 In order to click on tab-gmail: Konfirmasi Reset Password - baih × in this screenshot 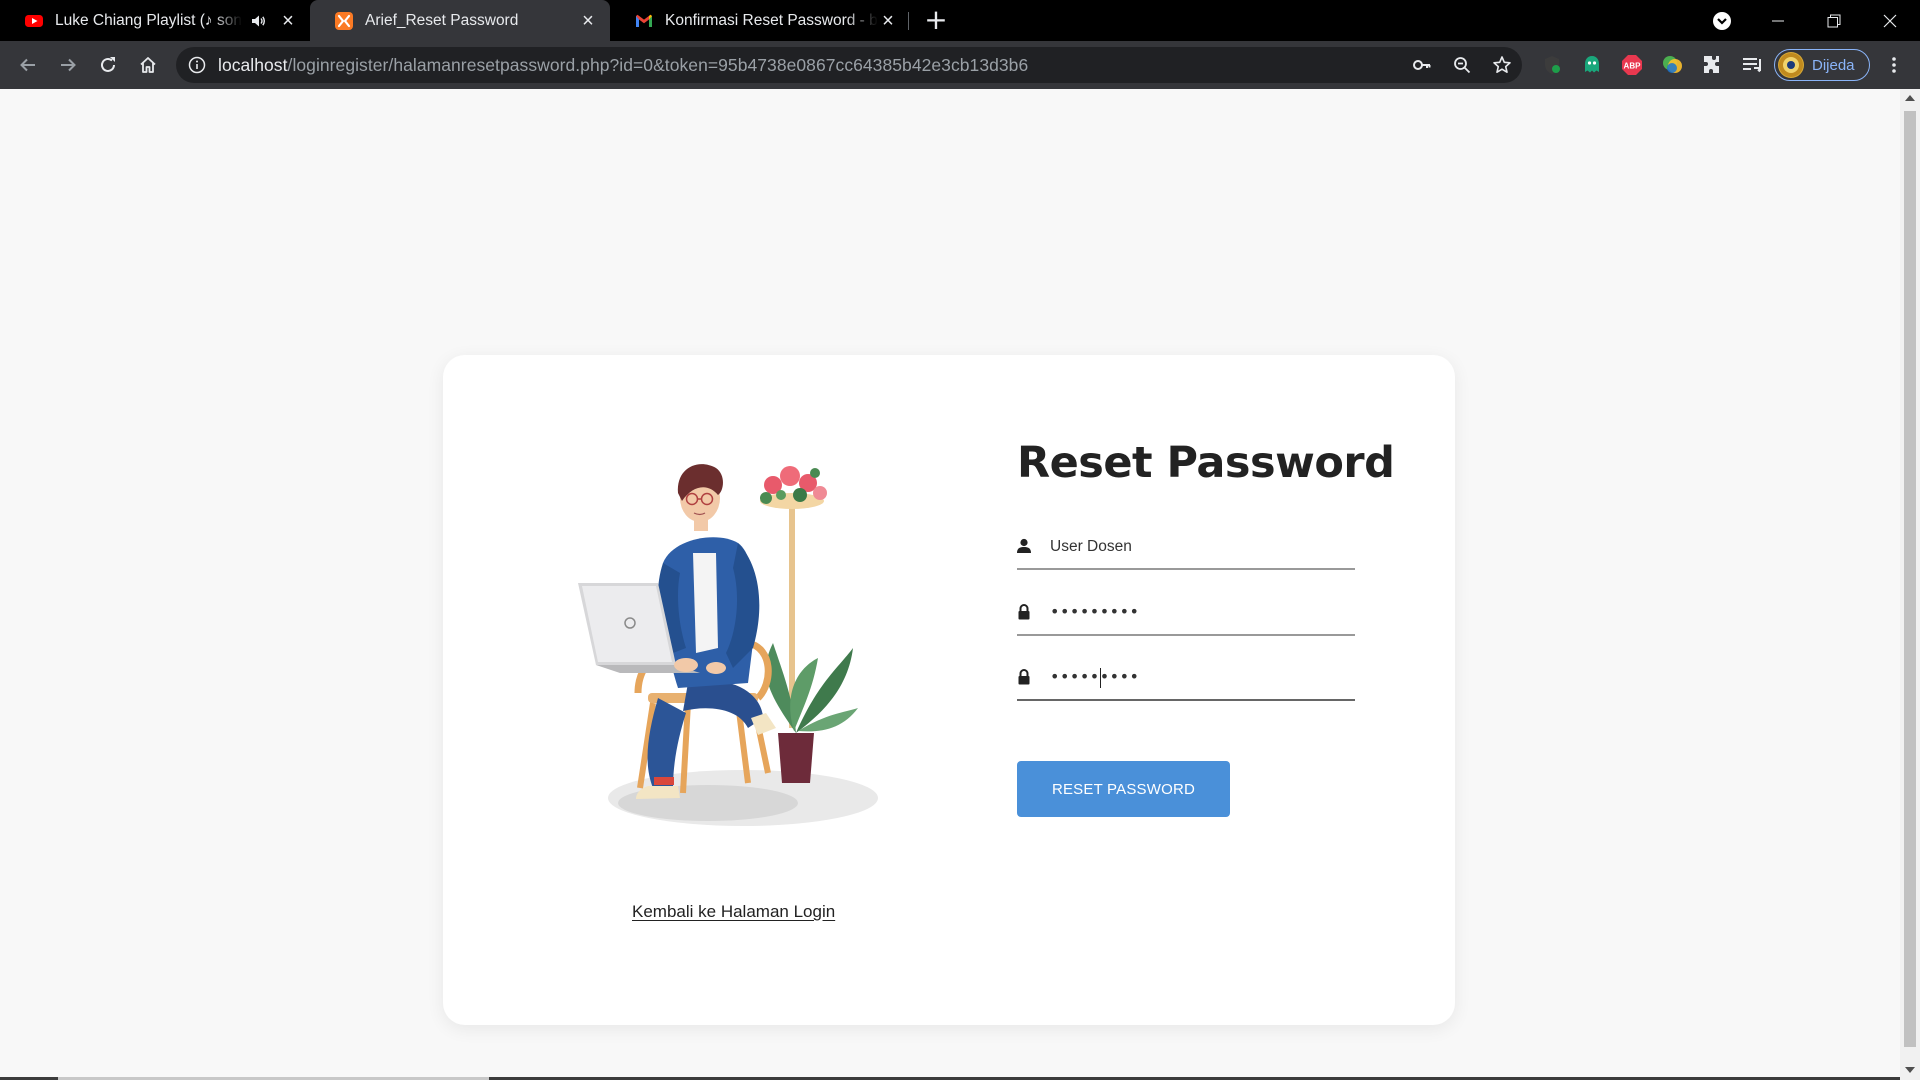, I will do `click(760, 20)`.